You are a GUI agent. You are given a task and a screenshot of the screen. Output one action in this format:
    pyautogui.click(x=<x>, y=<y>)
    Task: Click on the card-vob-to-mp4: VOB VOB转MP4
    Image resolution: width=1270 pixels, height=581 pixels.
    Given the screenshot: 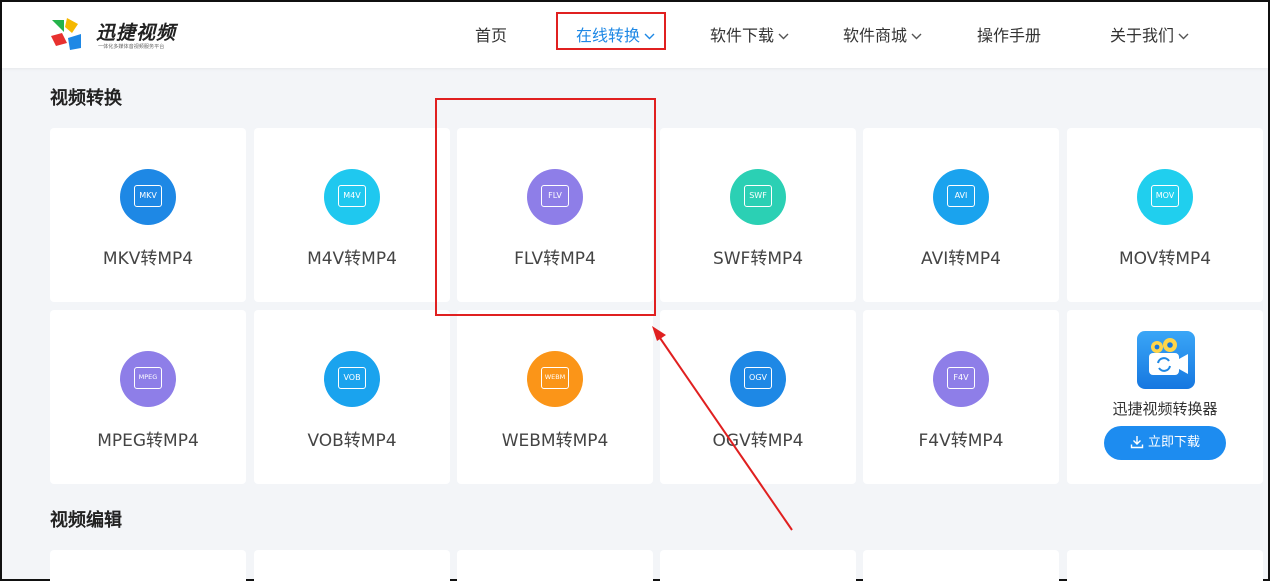 What is the action you would take?
    pyautogui.click(x=352, y=397)
    